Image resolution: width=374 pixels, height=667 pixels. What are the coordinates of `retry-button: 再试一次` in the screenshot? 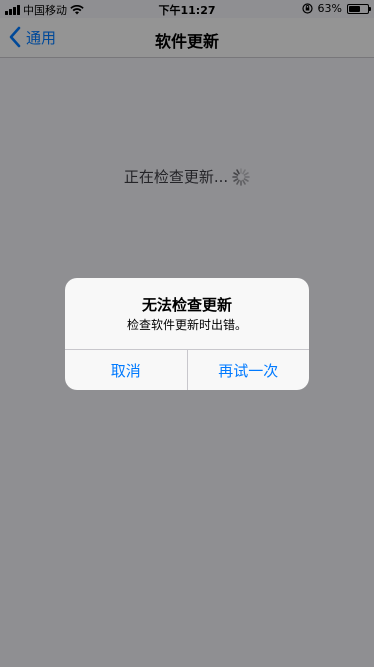 It's located at (248, 370).